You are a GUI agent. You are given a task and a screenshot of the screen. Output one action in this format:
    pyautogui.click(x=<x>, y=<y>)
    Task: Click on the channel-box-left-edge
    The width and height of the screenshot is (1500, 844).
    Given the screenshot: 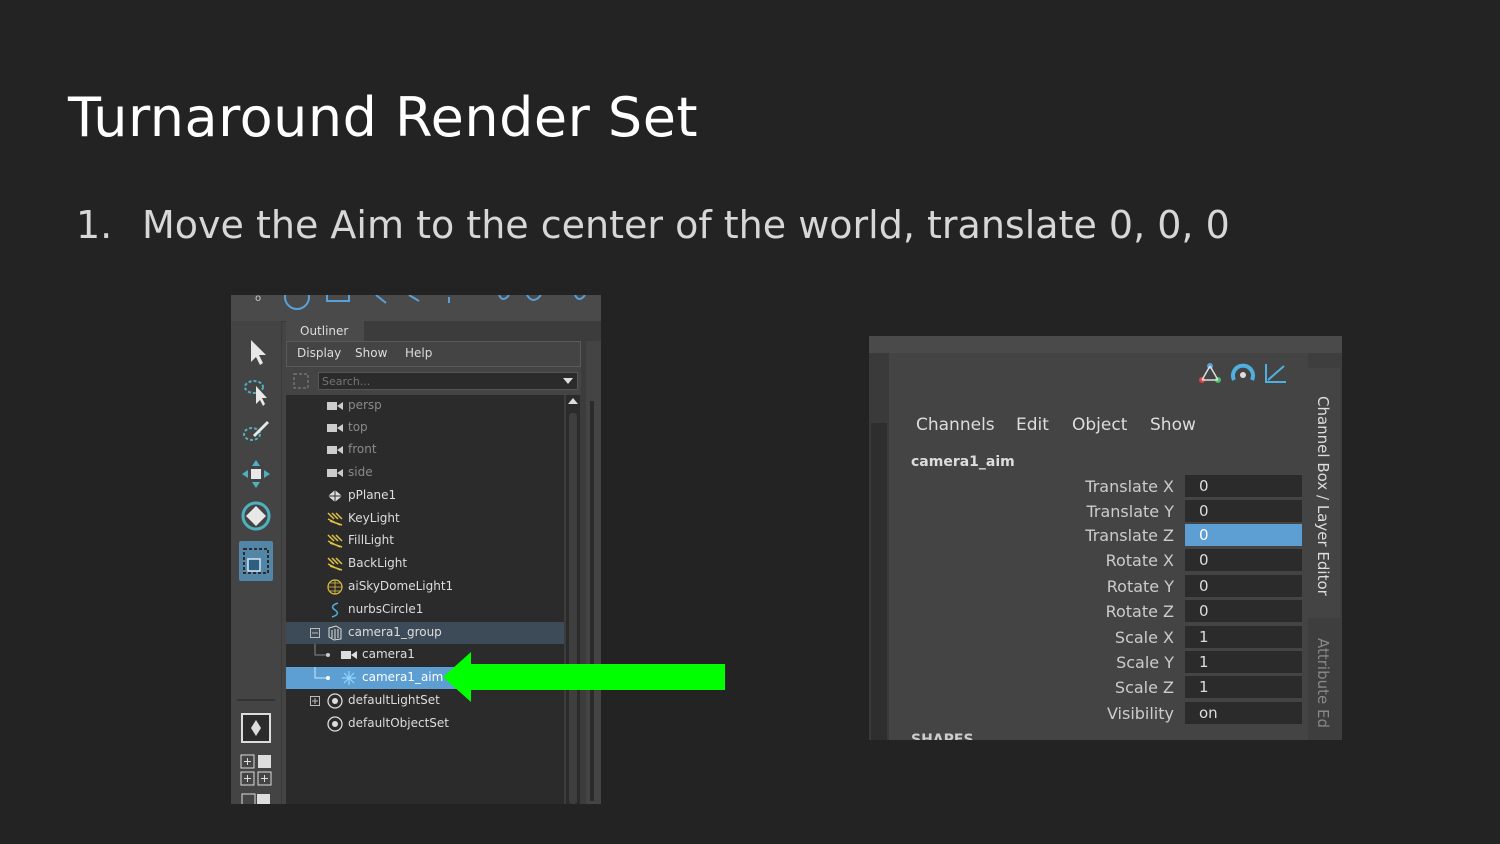 What is the action you would take?
    pyautogui.click(x=879, y=546)
    